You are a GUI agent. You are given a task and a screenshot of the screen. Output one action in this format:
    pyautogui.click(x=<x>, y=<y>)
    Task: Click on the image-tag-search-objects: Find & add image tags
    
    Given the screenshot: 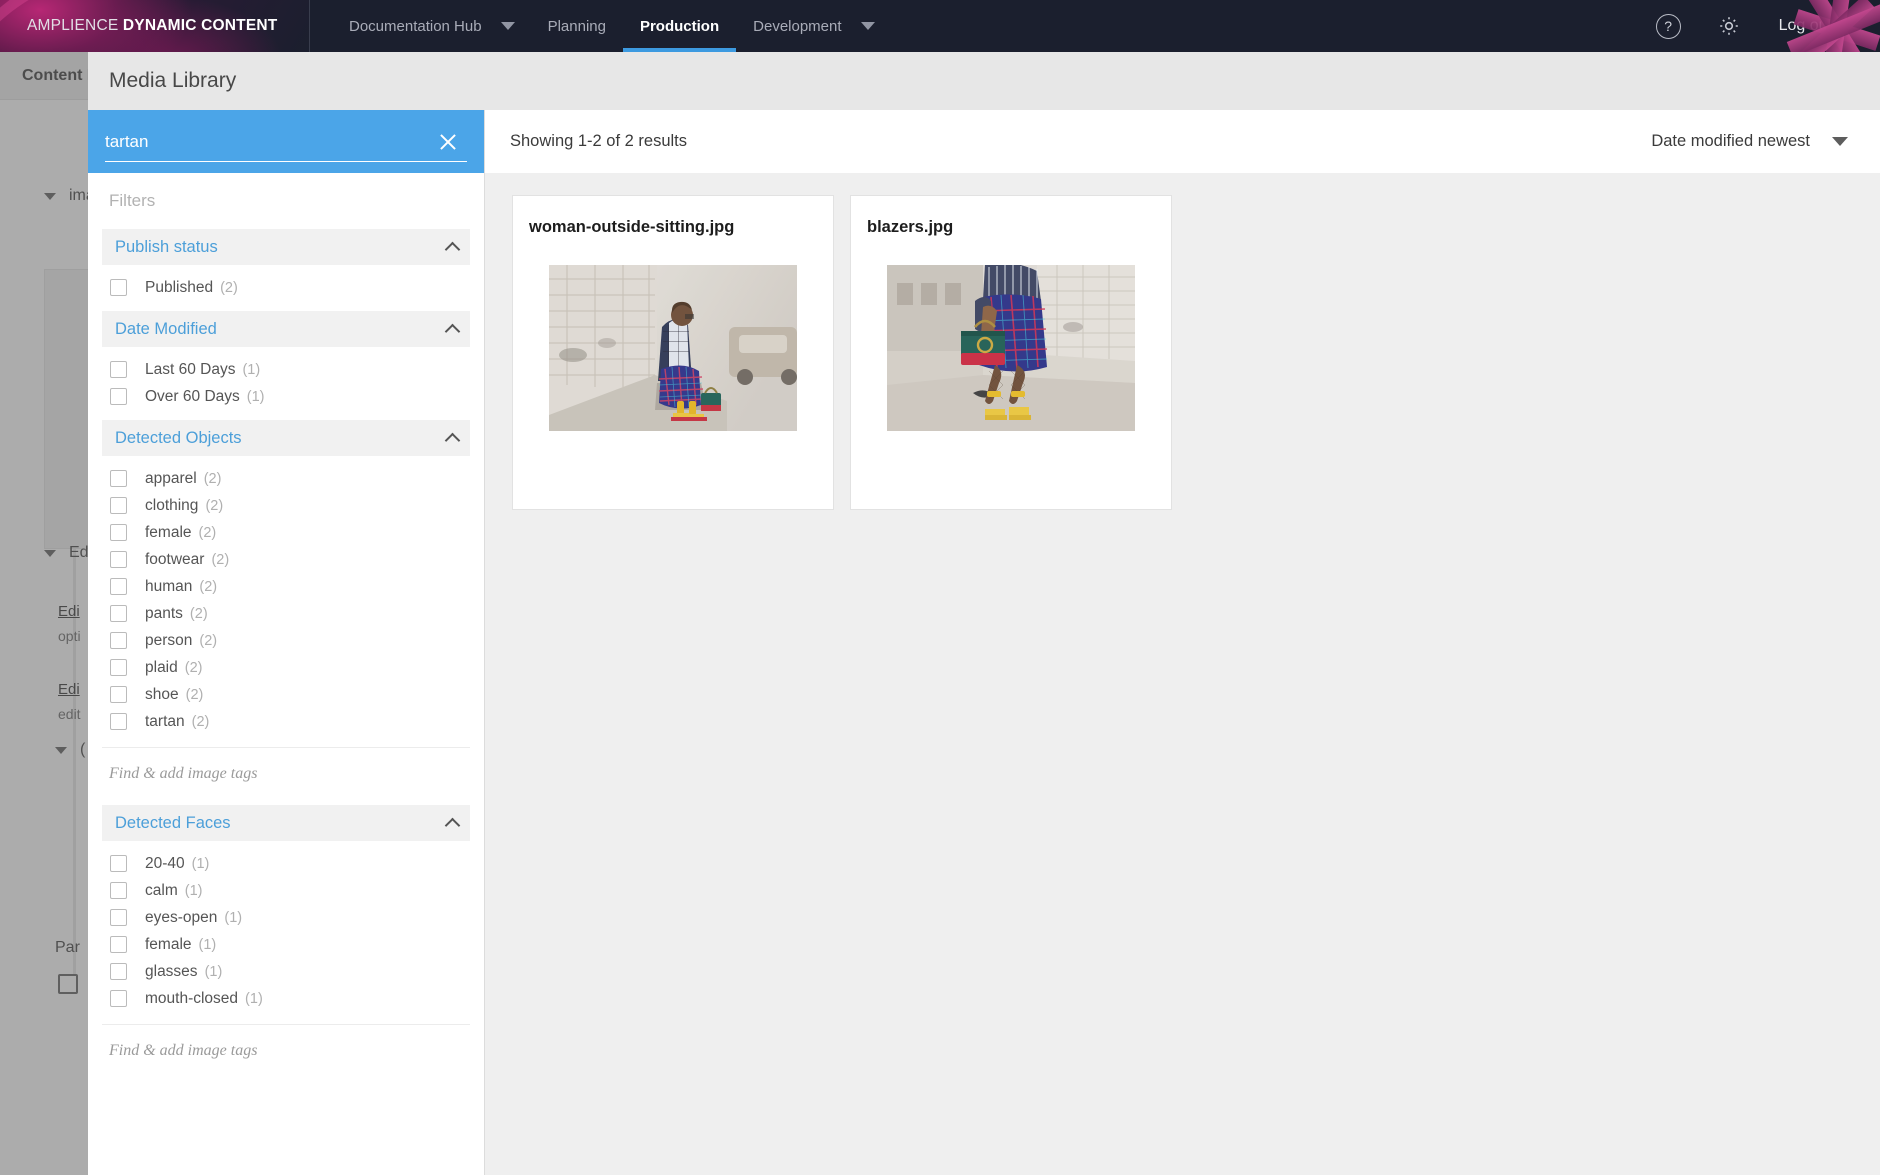 What is the action you would take?
    pyautogui.click(x=286, y=773)
    